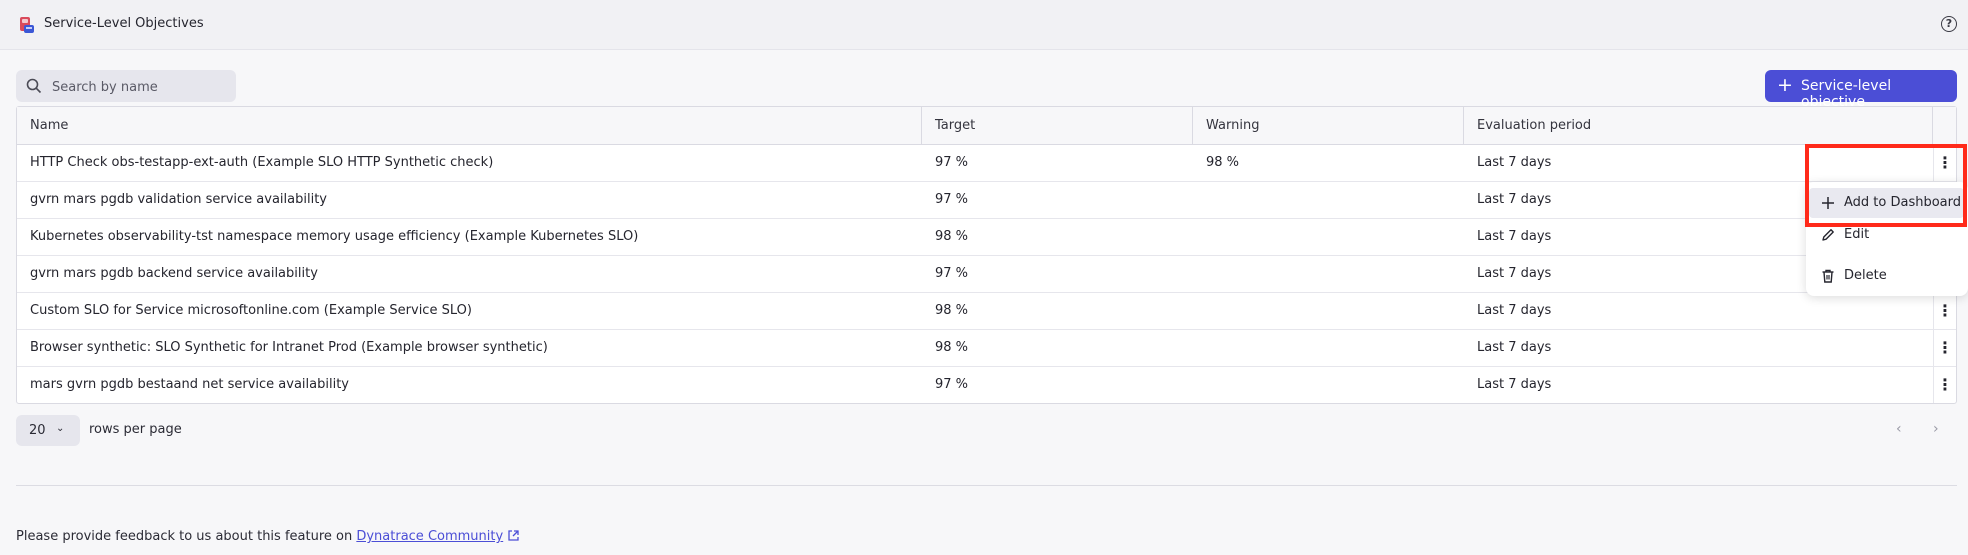 Image resolution: width=1968 pixels, height=555 pixels. I want to click on column-header-evaluation-period: Evaluation period, so click(1698, 125).